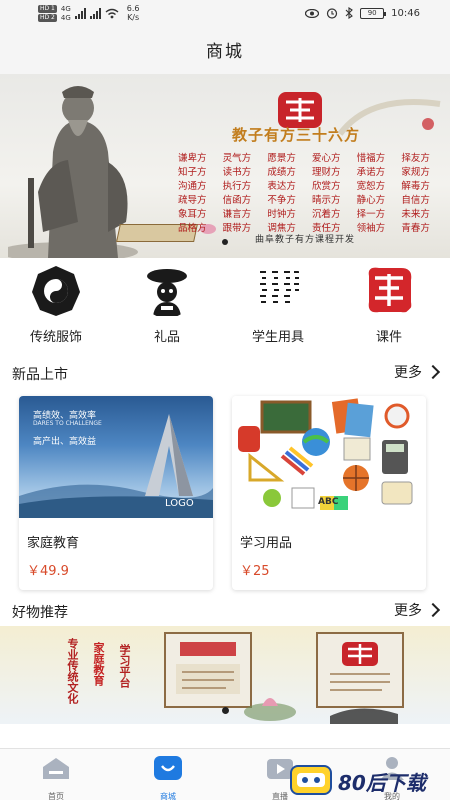 The height and width of the screenshot is (800, 450). I want to click on speed-unit: K/s, so click(133, 17).